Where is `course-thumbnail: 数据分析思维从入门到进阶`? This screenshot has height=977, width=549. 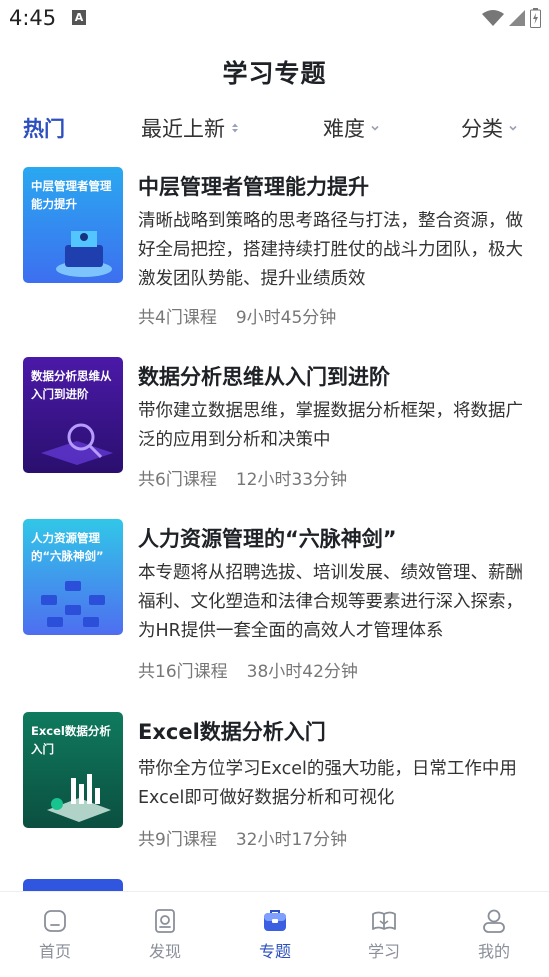
course-thumbnail: 数据分析思维从入门到进阶 is located at coordinates (73, 415).